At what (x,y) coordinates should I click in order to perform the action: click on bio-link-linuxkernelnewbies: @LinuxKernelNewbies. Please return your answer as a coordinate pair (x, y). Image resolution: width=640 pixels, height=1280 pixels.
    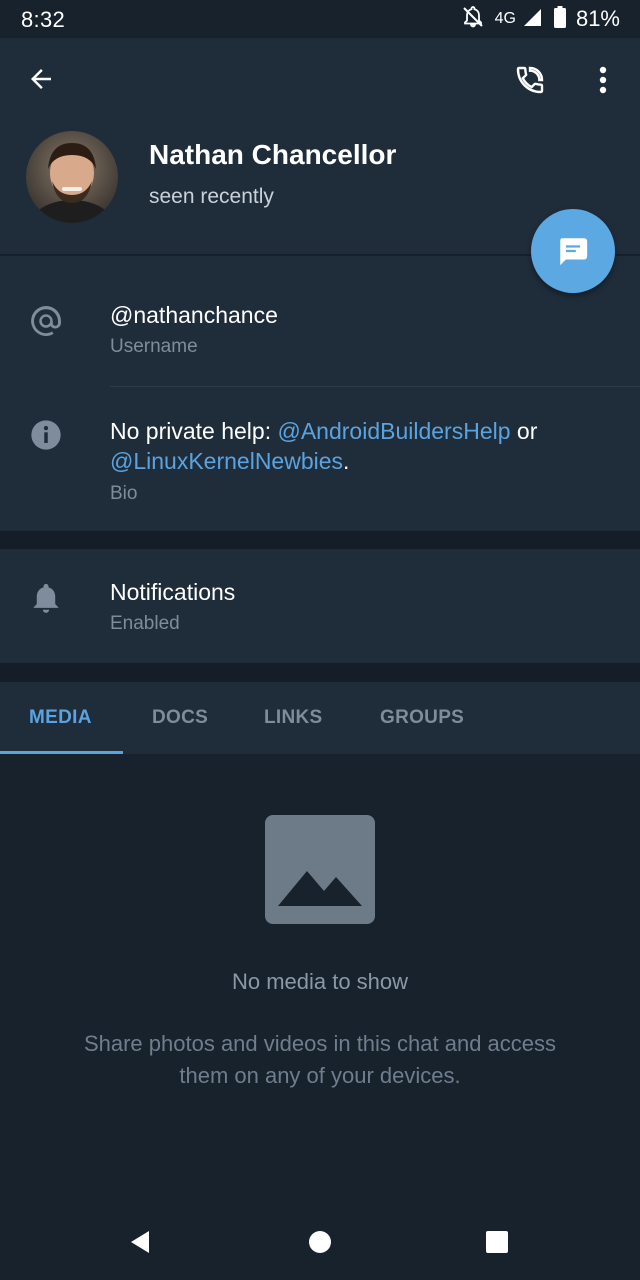
    Looking at the image, I should click on (226, 461).